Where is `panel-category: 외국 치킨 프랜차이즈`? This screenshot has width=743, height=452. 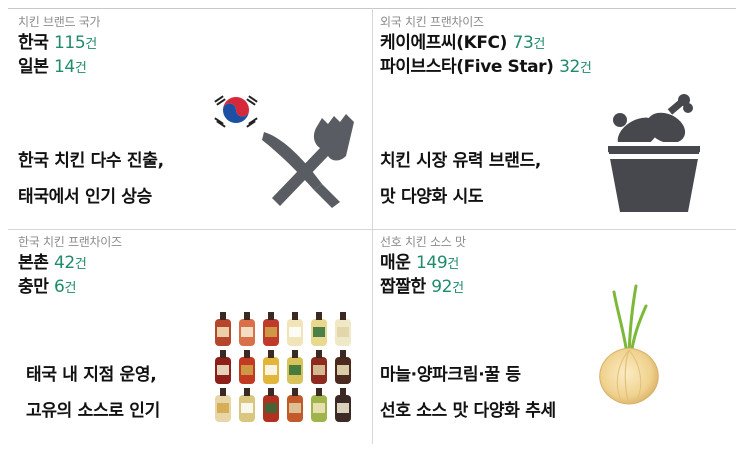 panel-category: 외국 치킨 프랜차이즈 is located at coordinates (432, 22).